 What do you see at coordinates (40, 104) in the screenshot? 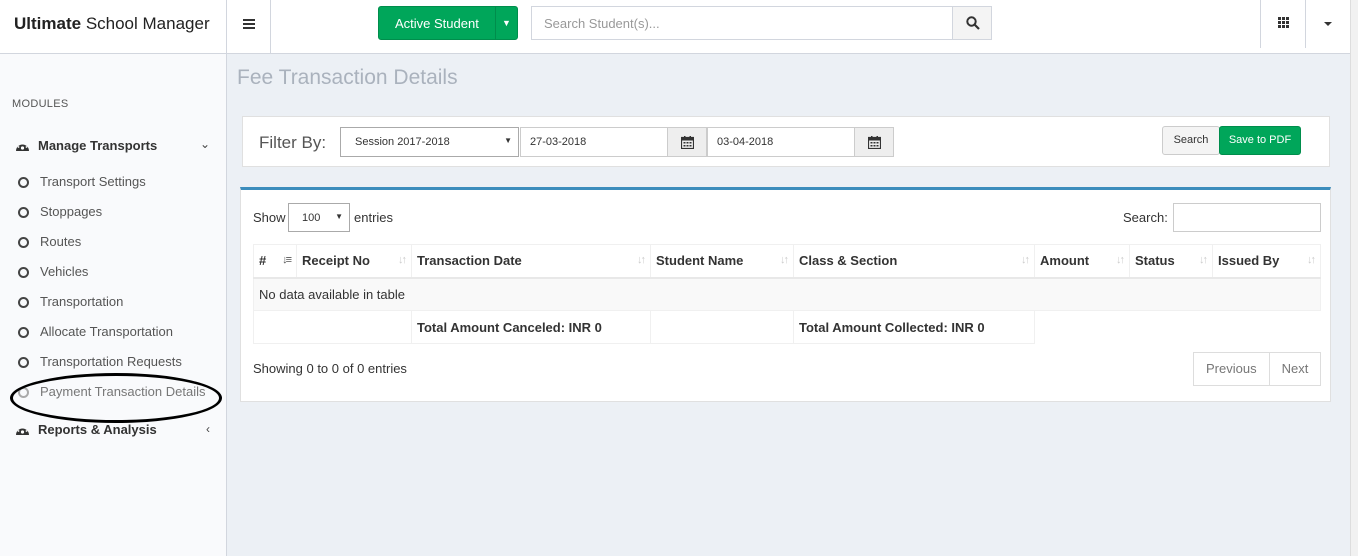
I see `modules-heading: MODULES` at bounding box center [40, 104].